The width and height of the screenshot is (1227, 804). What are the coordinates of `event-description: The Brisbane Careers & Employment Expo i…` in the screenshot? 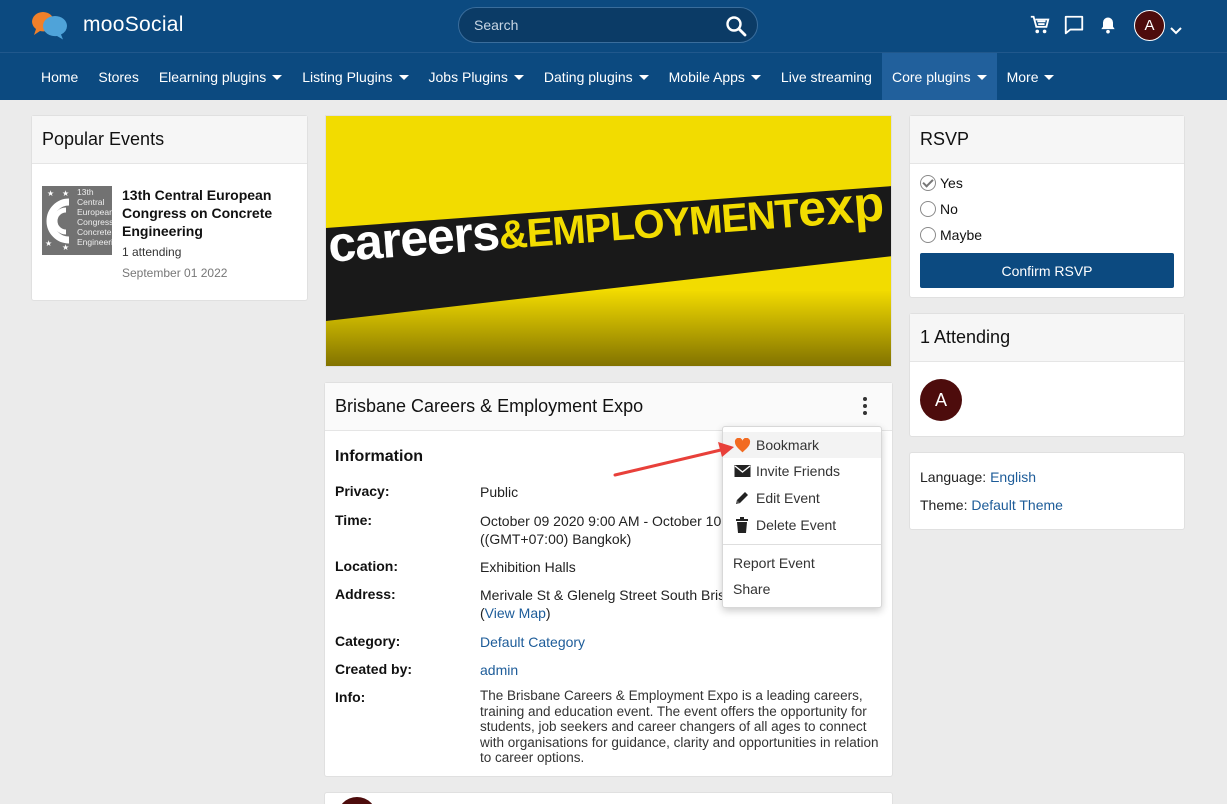 It's located at (679, 726).